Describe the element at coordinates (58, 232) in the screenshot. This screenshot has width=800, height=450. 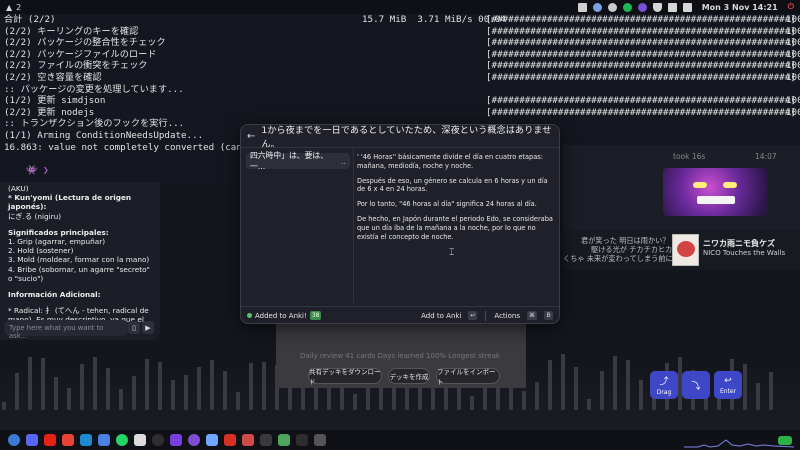
I see `meanings-title: Significados principales:` at that location.